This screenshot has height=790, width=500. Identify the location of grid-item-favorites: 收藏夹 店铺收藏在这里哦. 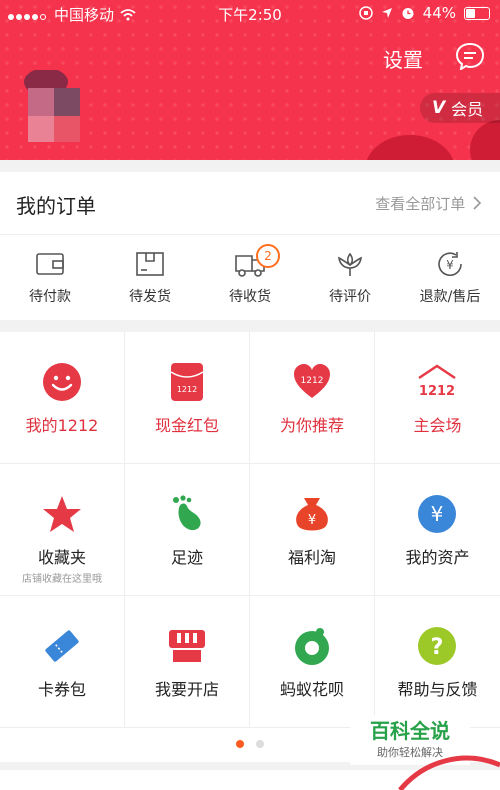
(62, 530).